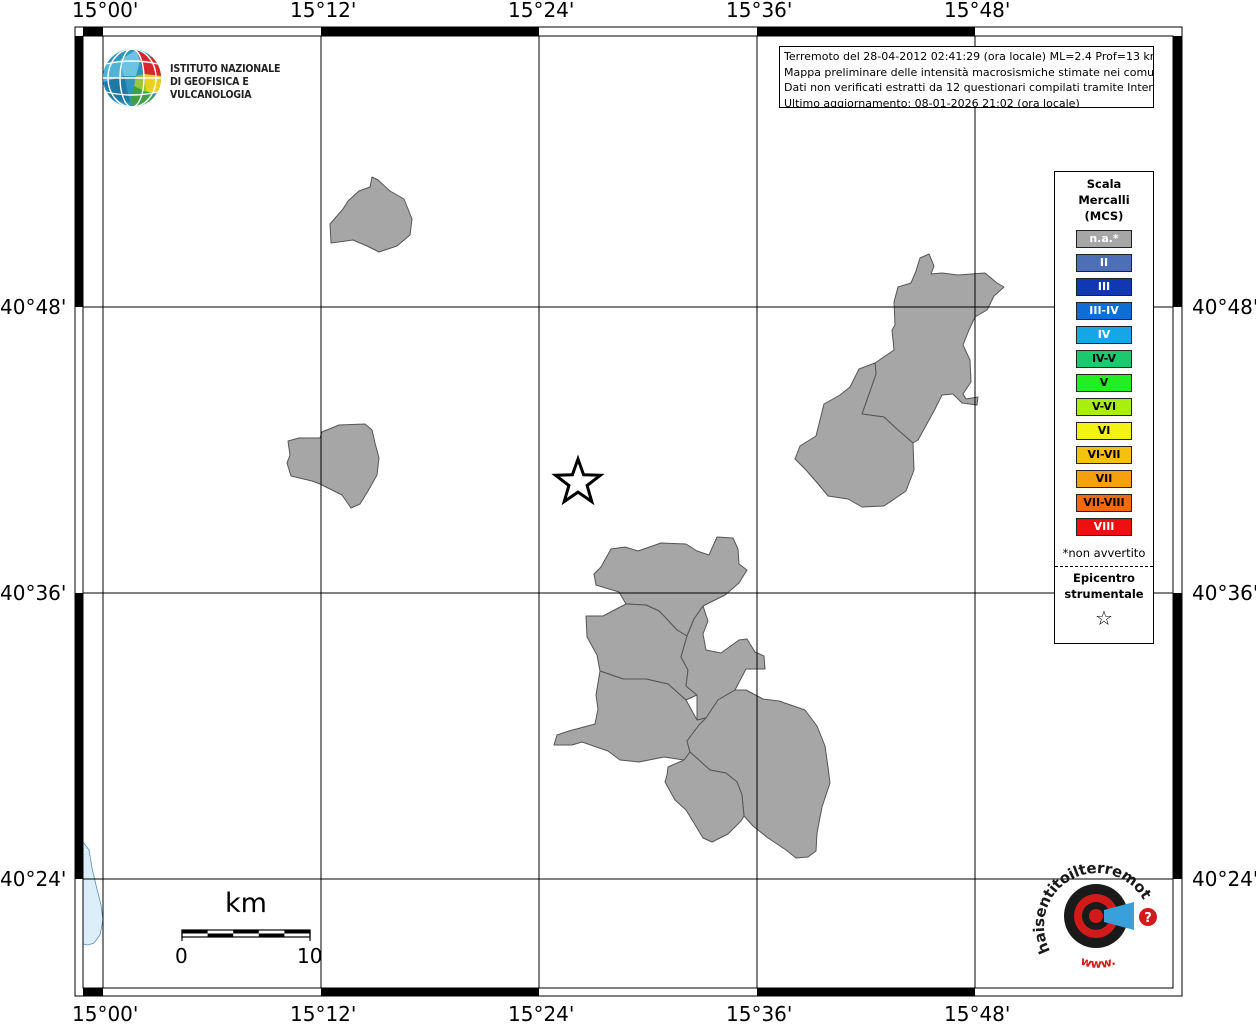 The height and width of the screenshot is (1026, 1256). I want to click on ingv-name-line2: DI GEOFISICA E VULCANOLOGIA, so click(211, 88).